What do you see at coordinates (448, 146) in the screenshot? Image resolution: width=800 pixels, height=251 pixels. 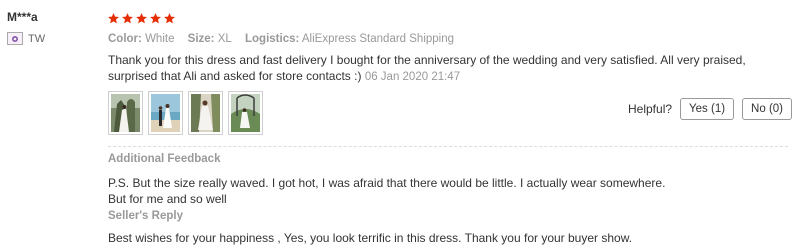 I see `section-divider` at bounding box center [448, 146].